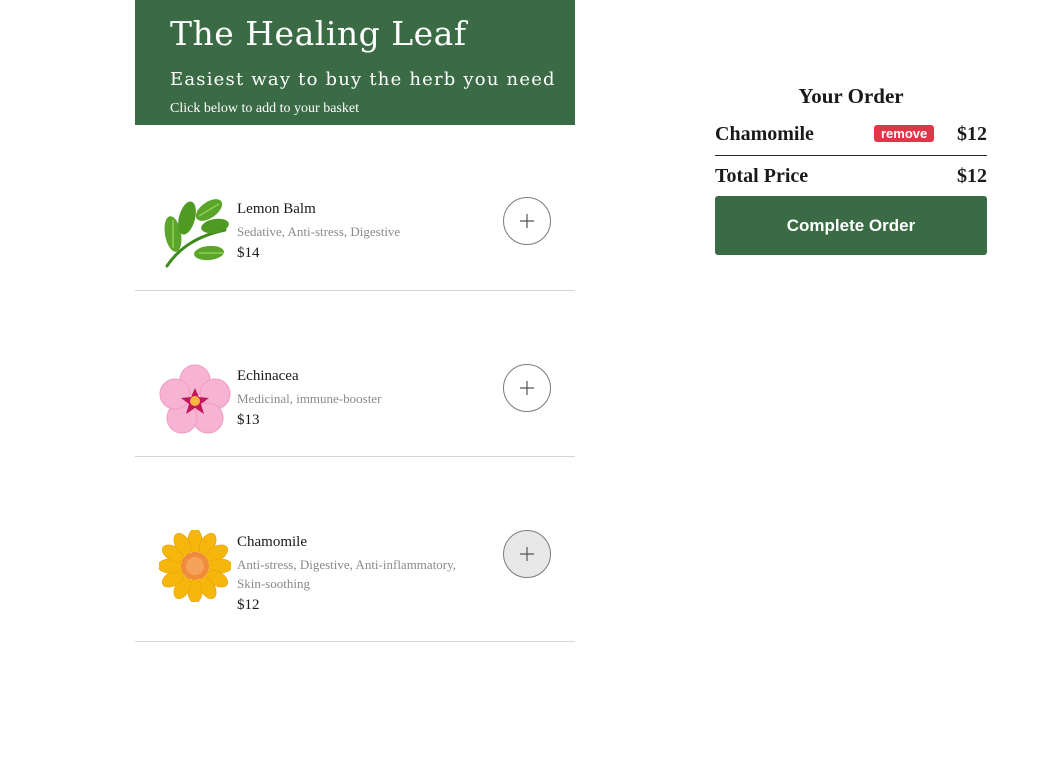  I want to click on item-name: Chamomile, so click(272, 542).